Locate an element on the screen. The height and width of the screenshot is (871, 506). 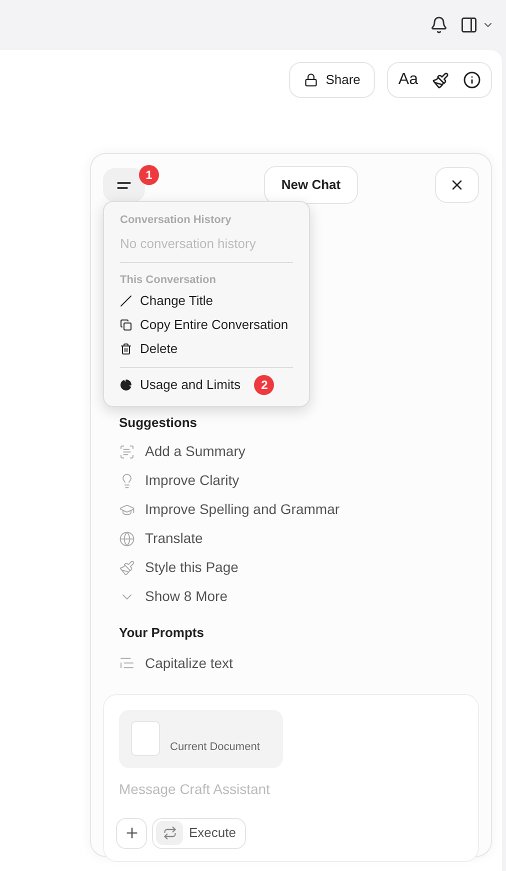
menu-item: Delete is located at coordinates (206, 348).